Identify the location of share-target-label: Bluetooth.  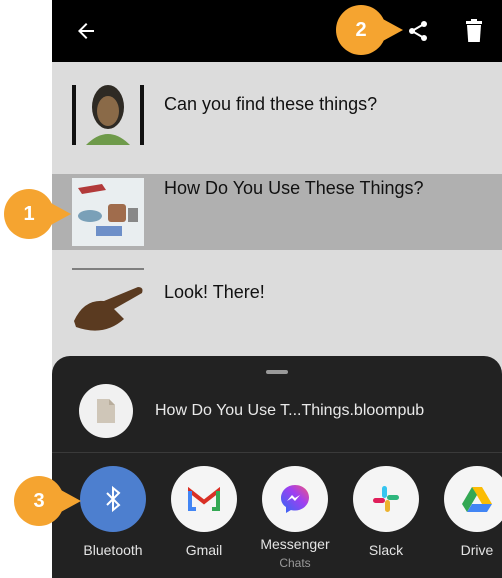
(113, 550).